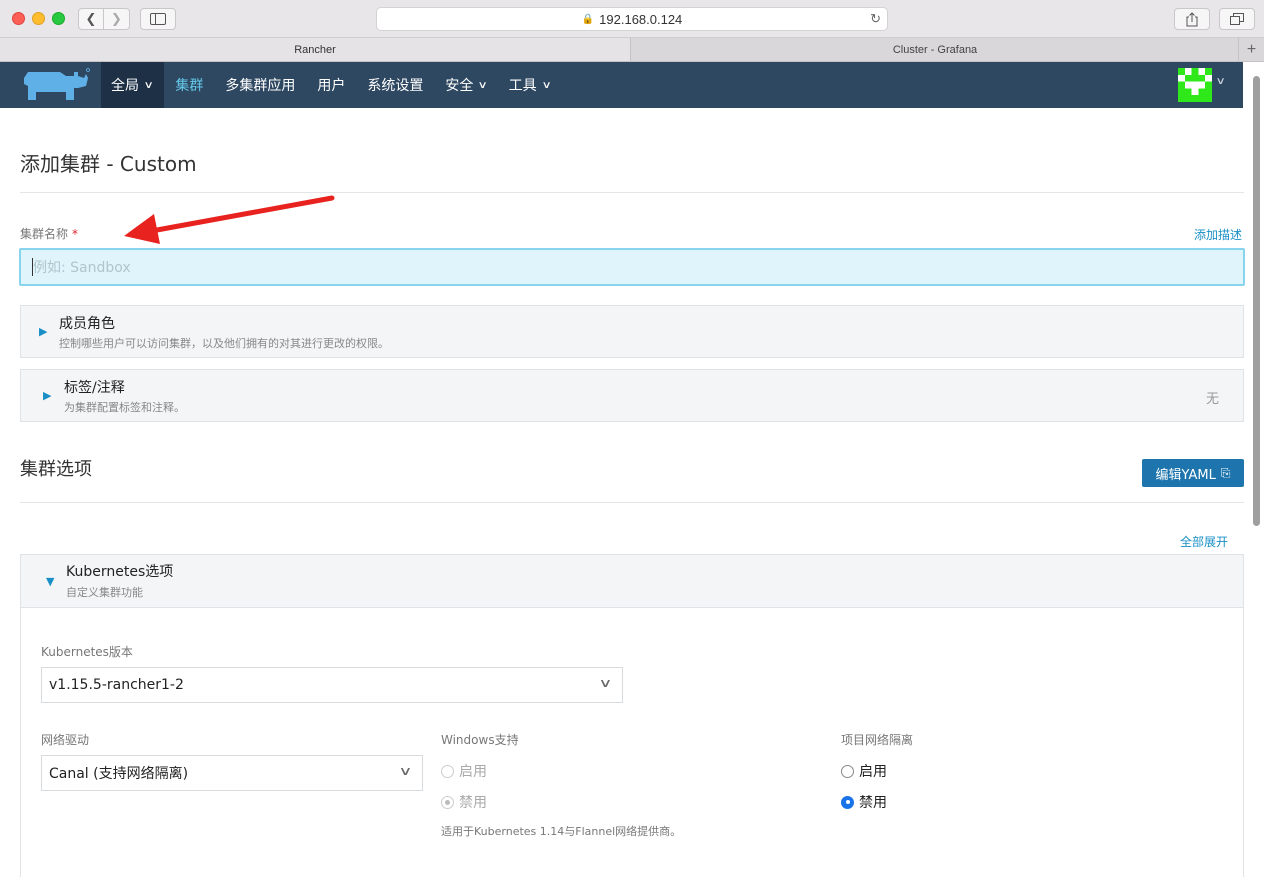  I want to click on windows-disable-radio: 禁用, so click(464, 802).